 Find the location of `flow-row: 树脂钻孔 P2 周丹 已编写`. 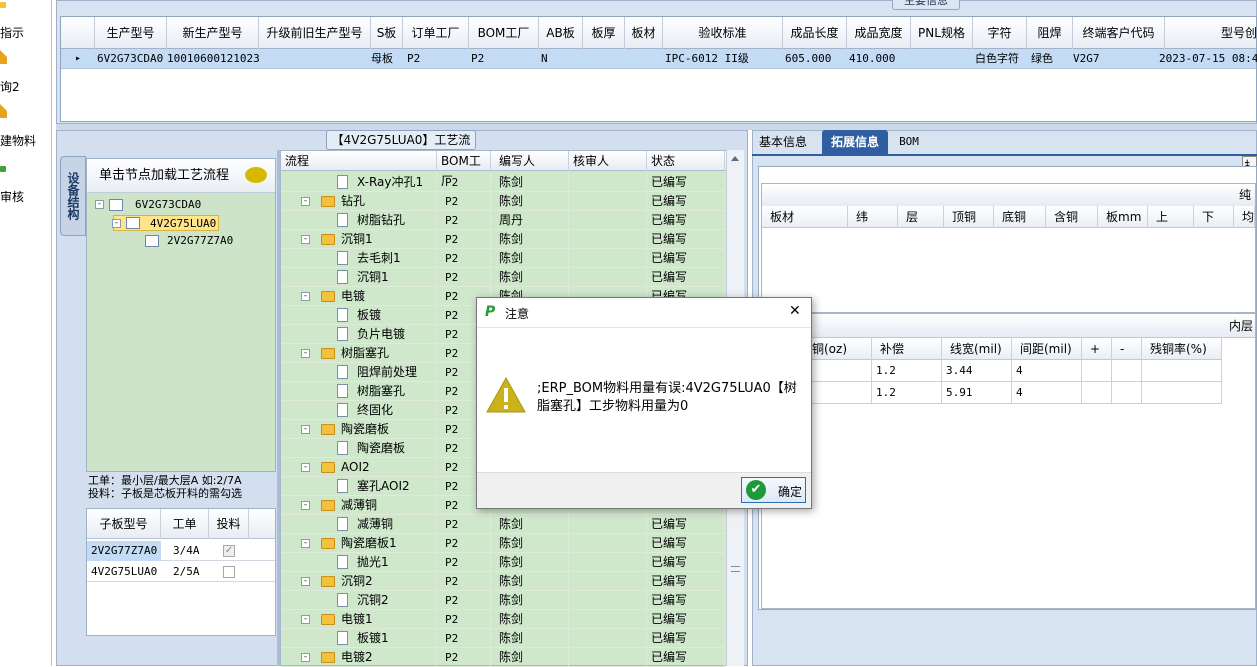

flow-row: 树脂钻孔 P2 周丹 已编写 is located at coordinates (503, 220).